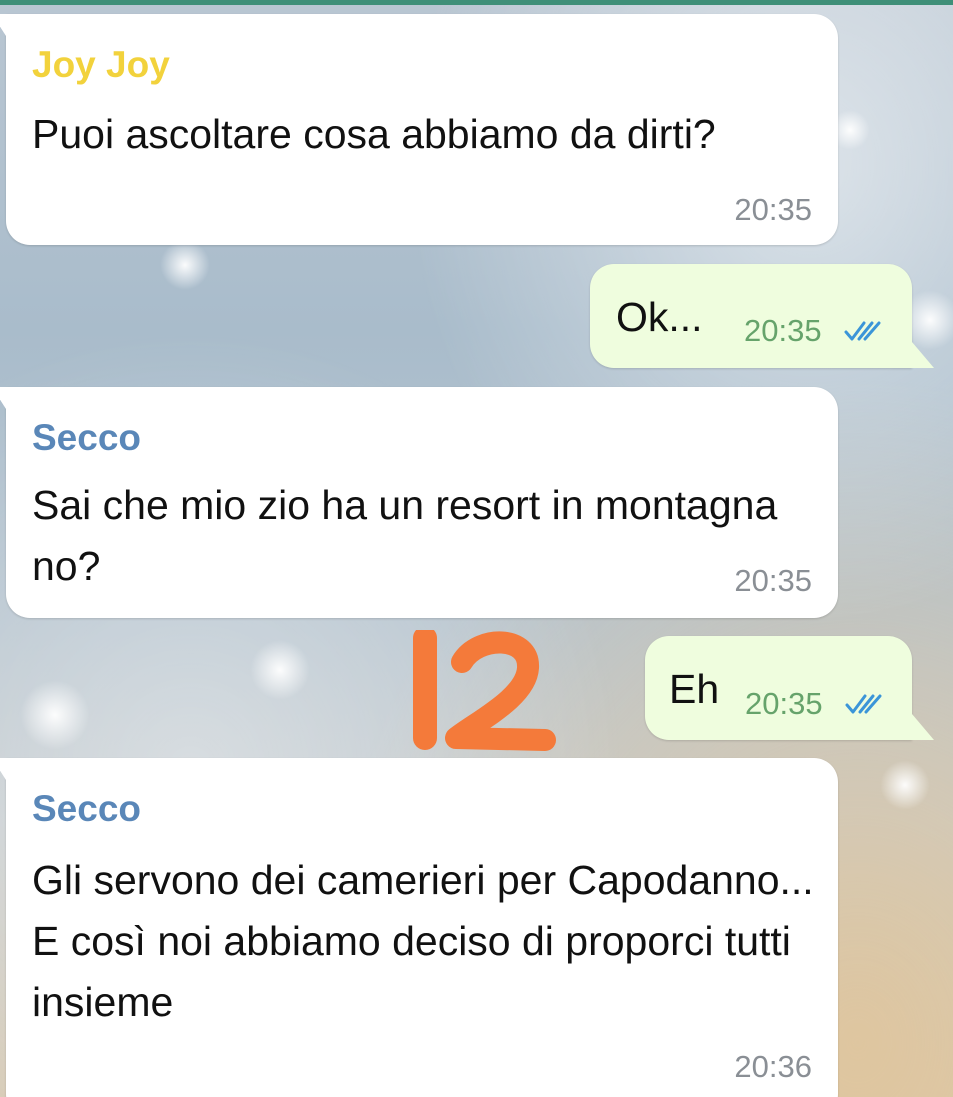 The height and width of the screenshot is (1097, 953). I want to click on message-time: 20:36, so click(773, 1066).